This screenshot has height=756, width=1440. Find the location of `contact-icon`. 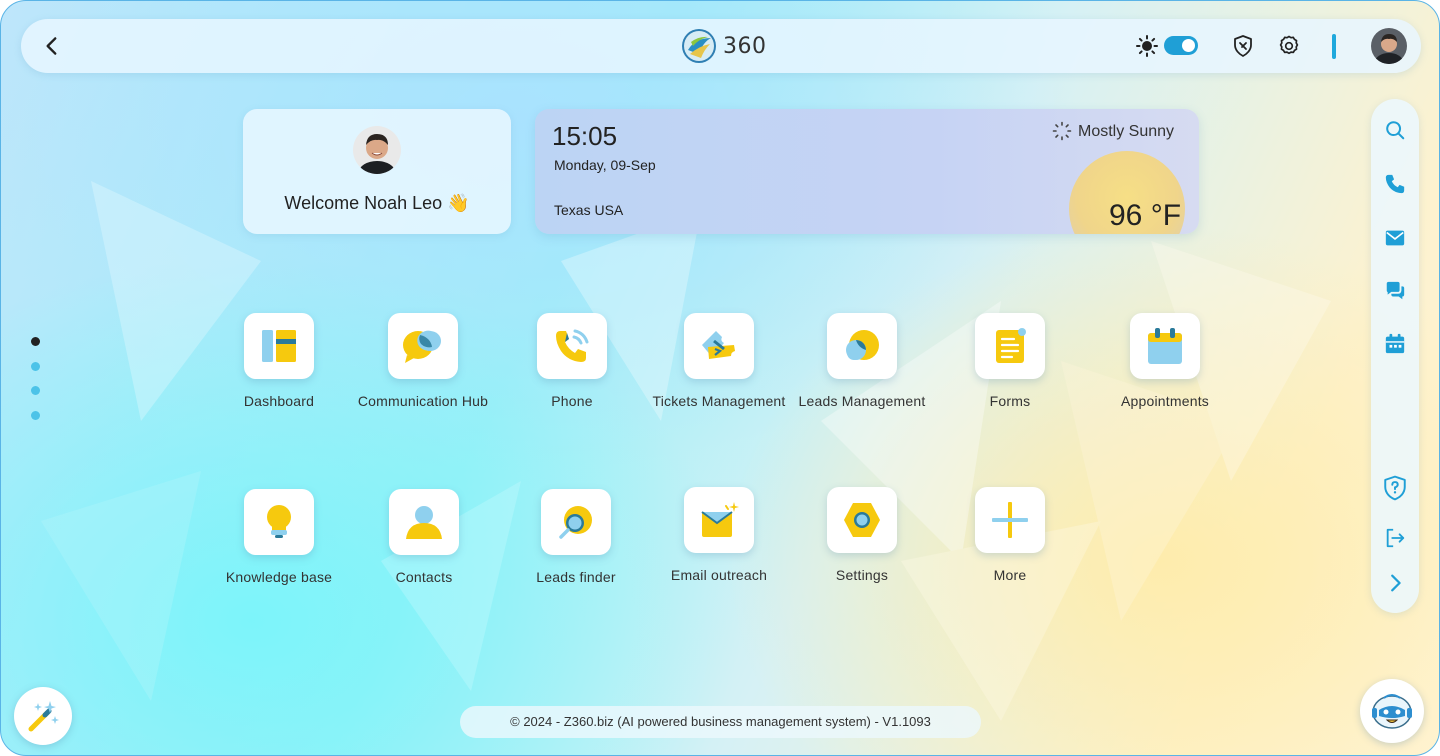

contact-icon is located at coordinates (424, 522).